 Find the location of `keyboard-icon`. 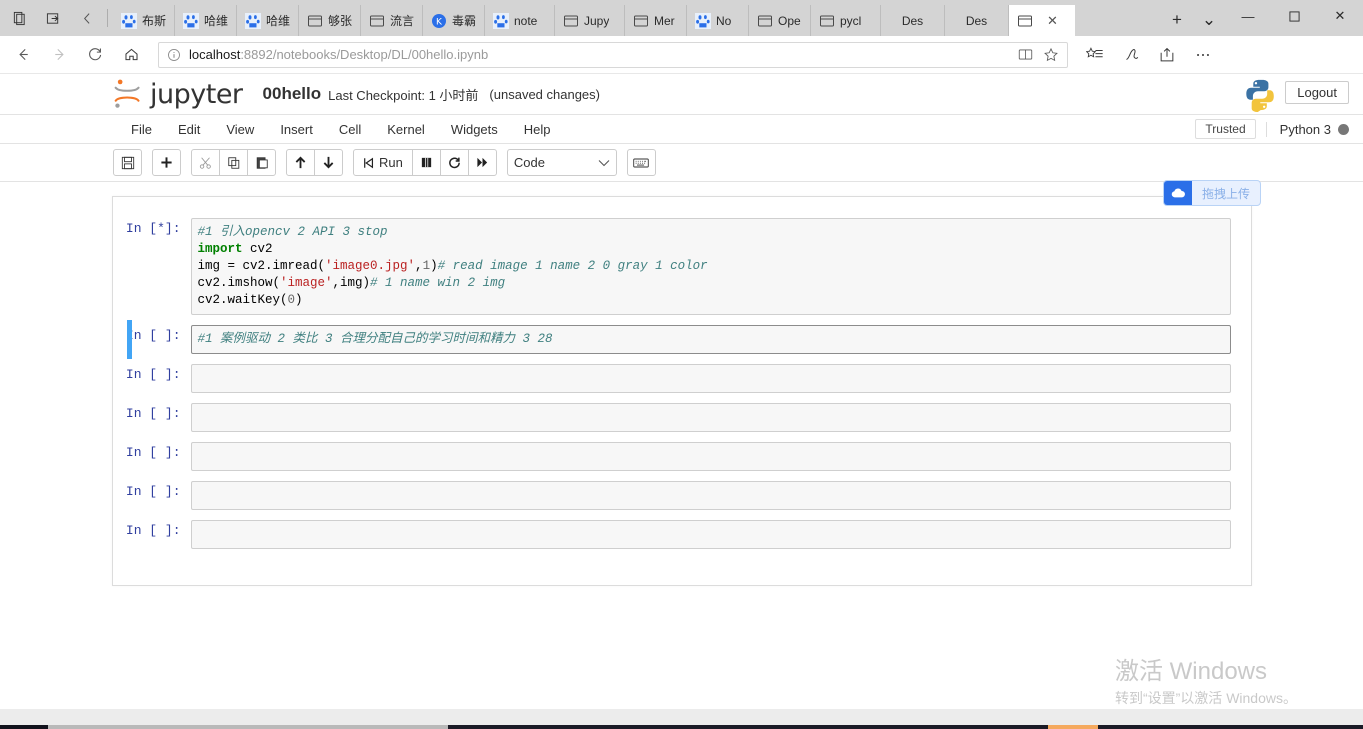

keyboard-icon is located at coordinates (641, 162).